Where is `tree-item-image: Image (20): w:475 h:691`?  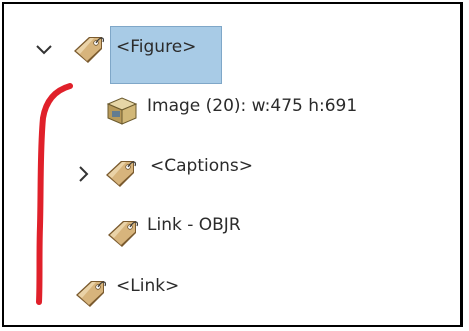
tree-item-image: Image (20): w:475 h:691 is located at coordinates (250, 108).